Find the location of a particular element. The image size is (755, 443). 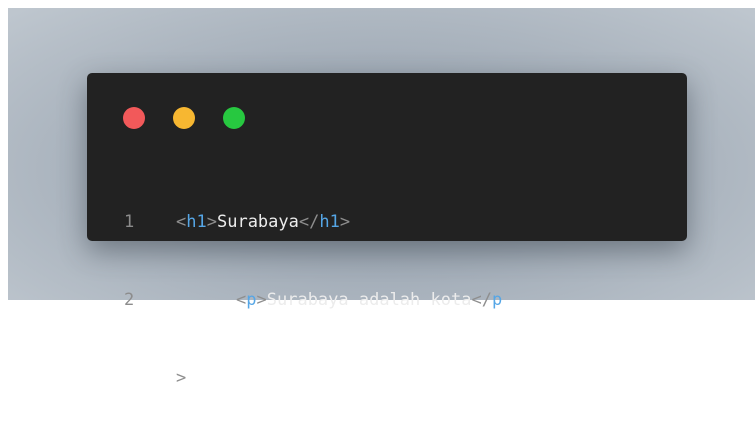

code-line: 1 <h1>Surabaya</h1> is located at coordinates (313, 222).